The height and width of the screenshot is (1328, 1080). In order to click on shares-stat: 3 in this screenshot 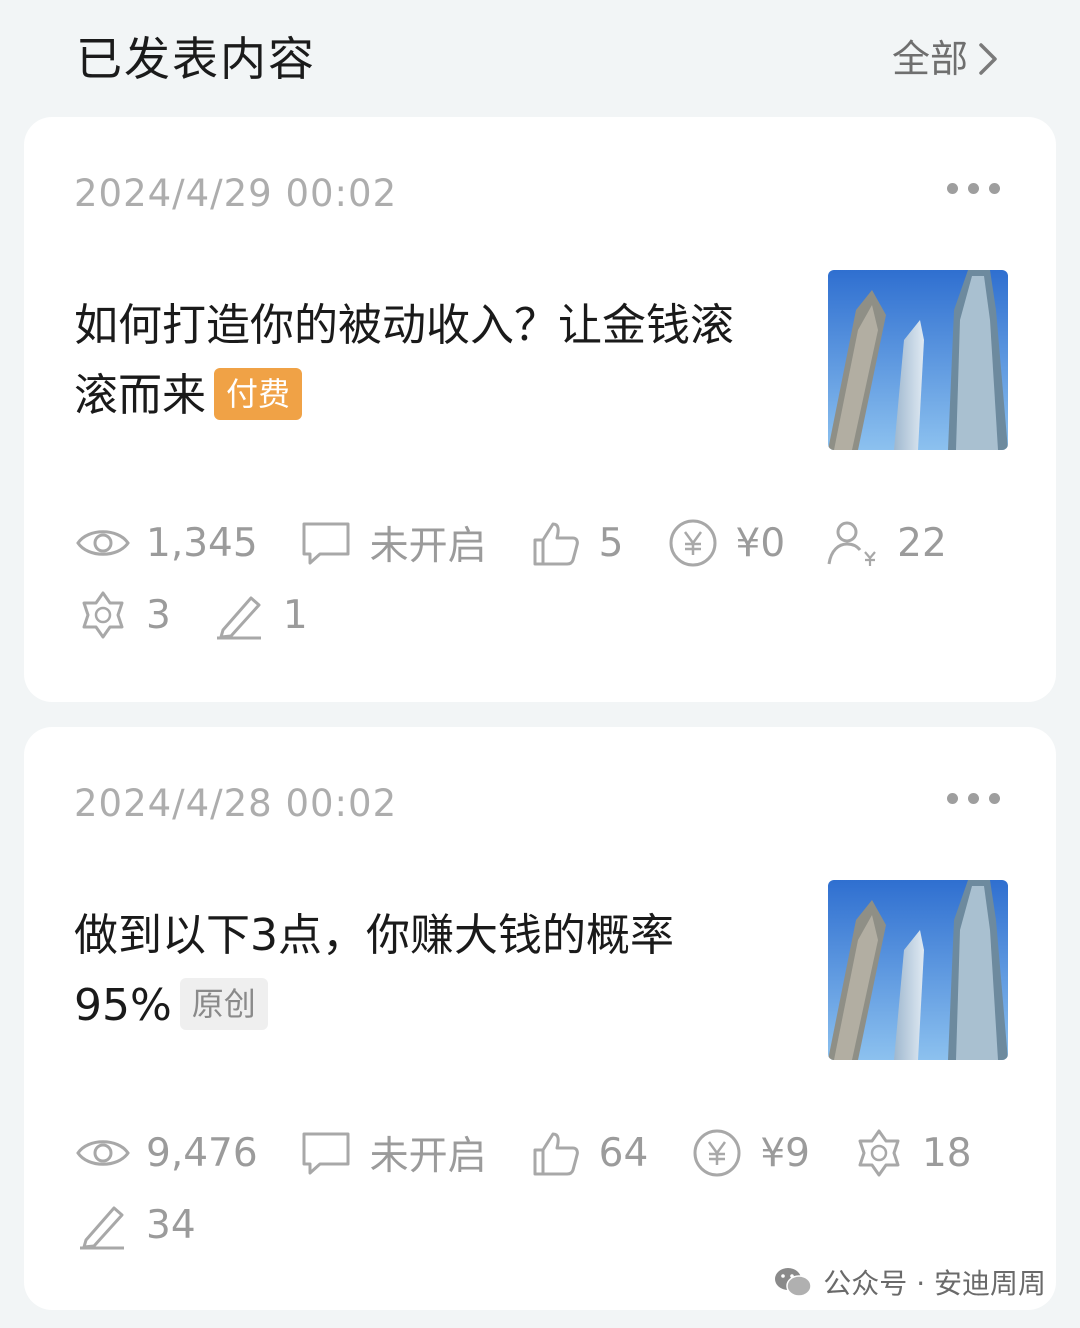, I will do `click(122, 615)`.